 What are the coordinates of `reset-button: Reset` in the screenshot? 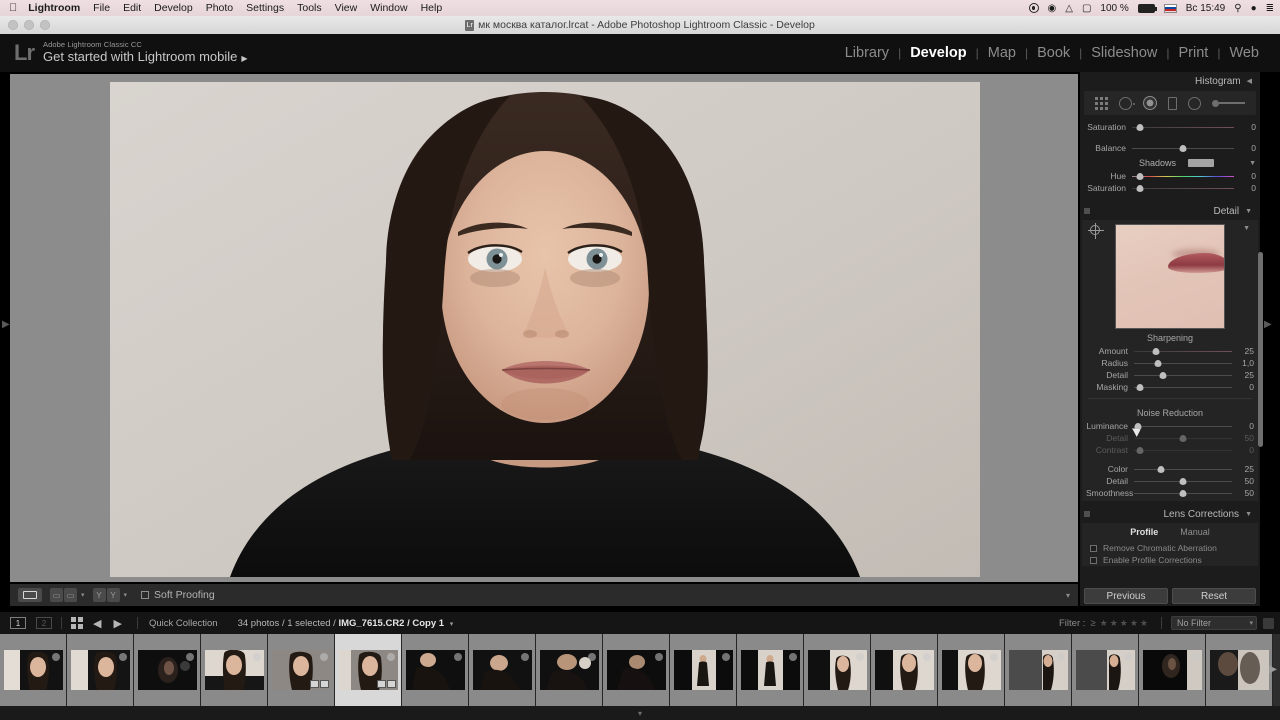 It's located at (1214, 596).